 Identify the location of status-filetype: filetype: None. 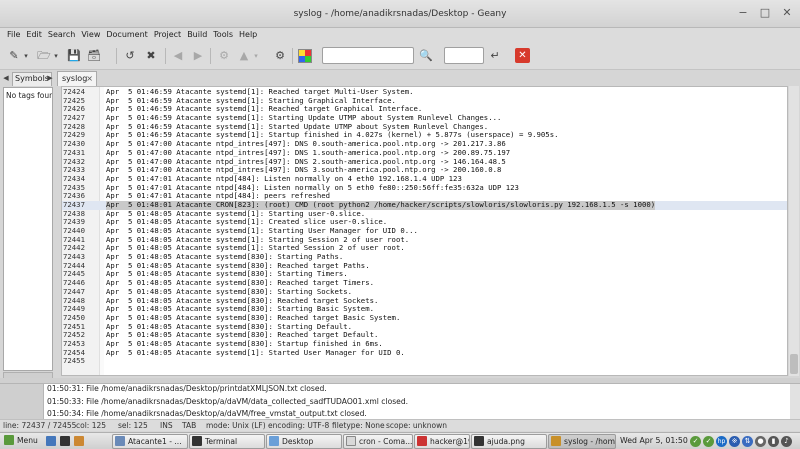
(358, 425).